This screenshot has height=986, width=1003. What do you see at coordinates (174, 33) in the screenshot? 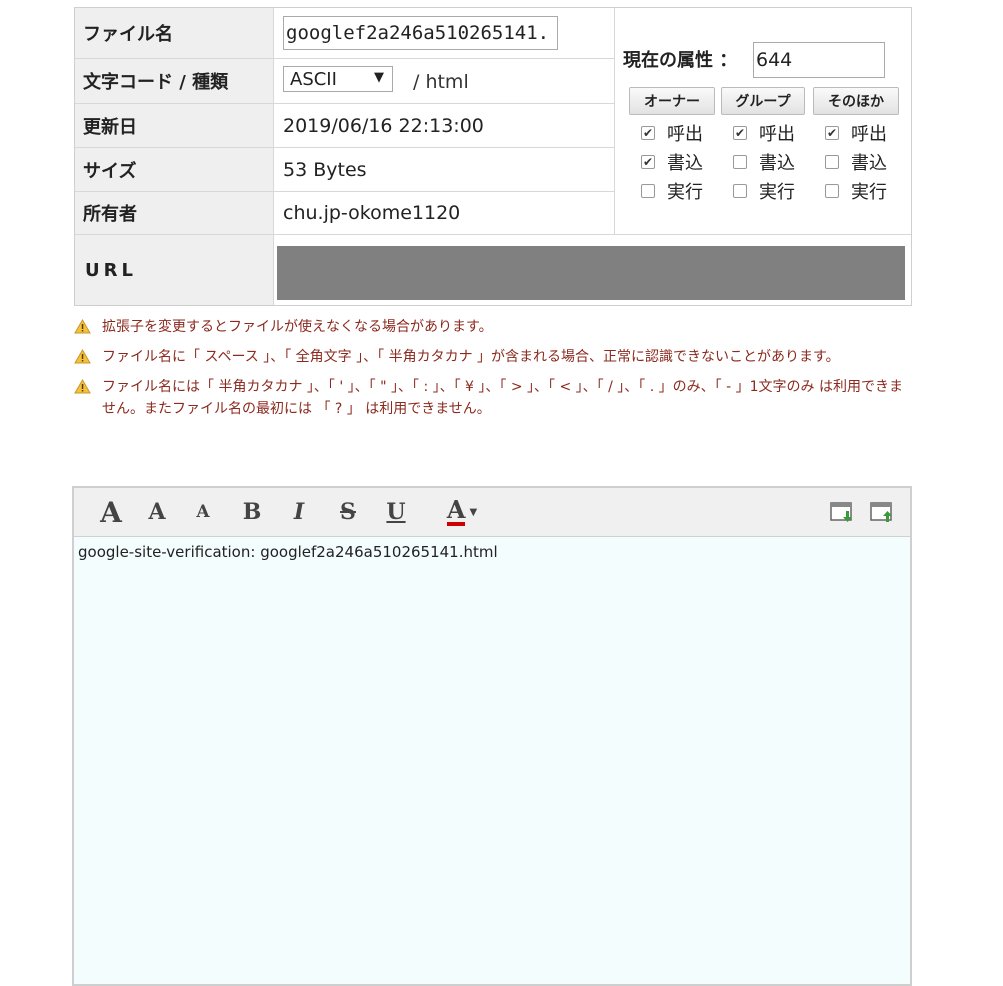
I see `filename-label: ファイル名` at bounding box center [174, 33].